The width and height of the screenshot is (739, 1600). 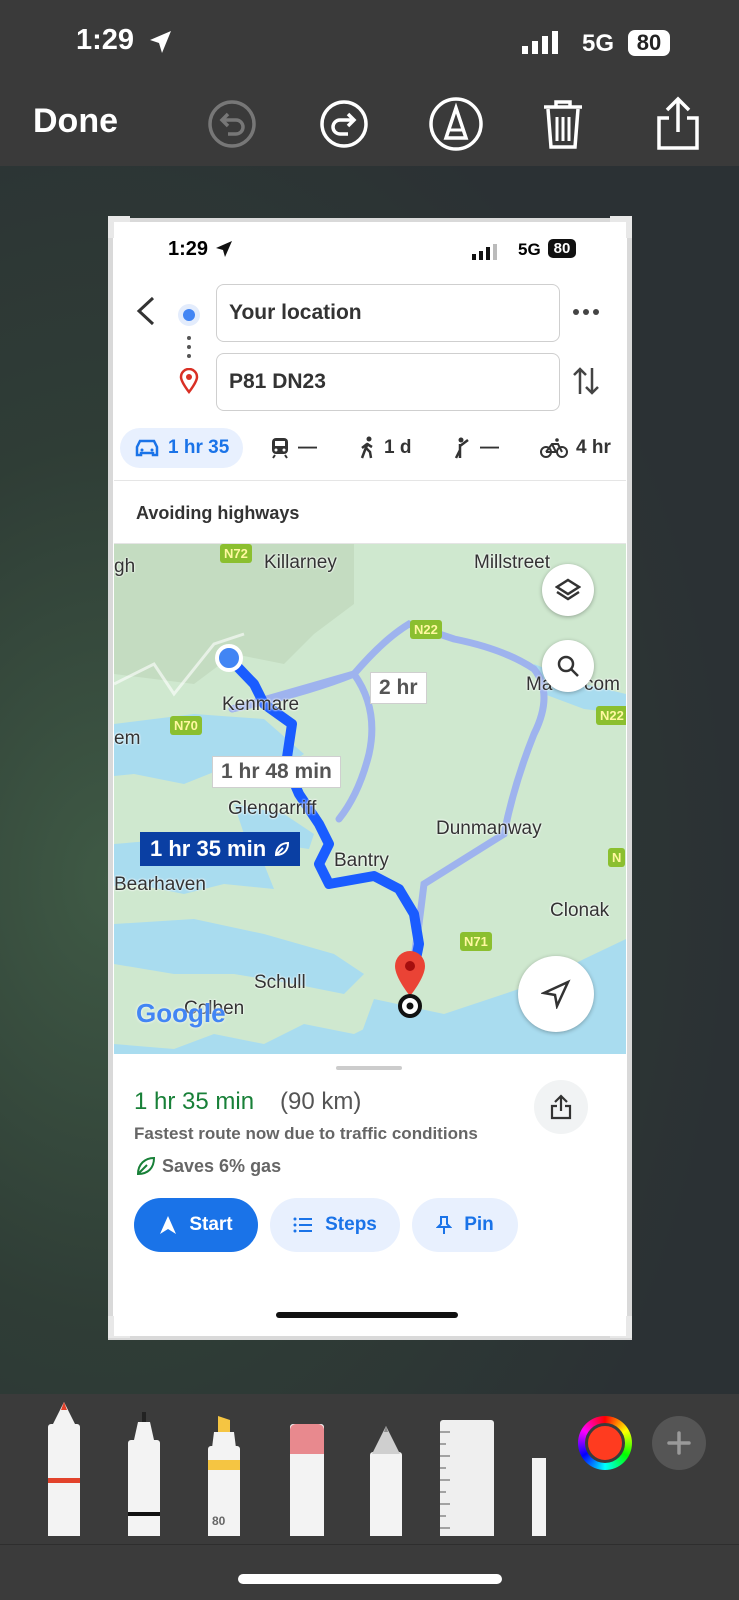 What do you see at coordinates (388, 382) in the screenshot?
I see `destination-input: P81 DN23` at bounding box center [388, 382].